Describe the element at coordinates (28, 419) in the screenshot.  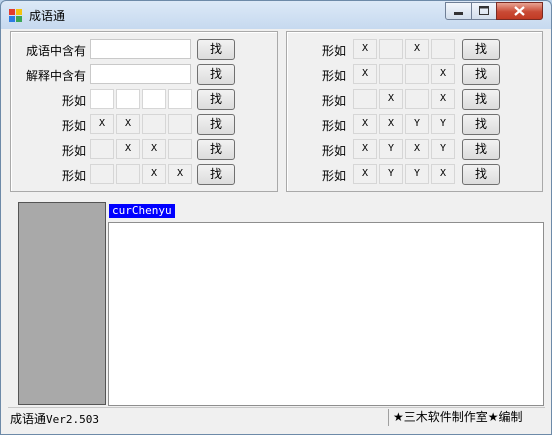
I see `status-app-name: 成语通` at that location.